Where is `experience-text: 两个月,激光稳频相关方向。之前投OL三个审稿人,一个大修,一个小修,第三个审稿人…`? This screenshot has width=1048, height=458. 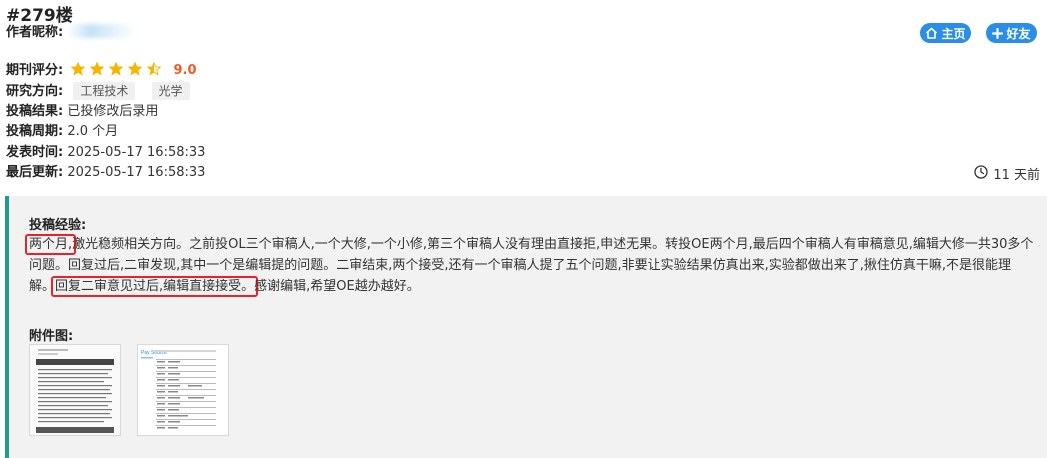 experience-text: 两个月,激光稳频相关方向。之前投OL三个审稿人,一个大修,一个小修,第三个审稿人… is located at coordinates (530, 265).